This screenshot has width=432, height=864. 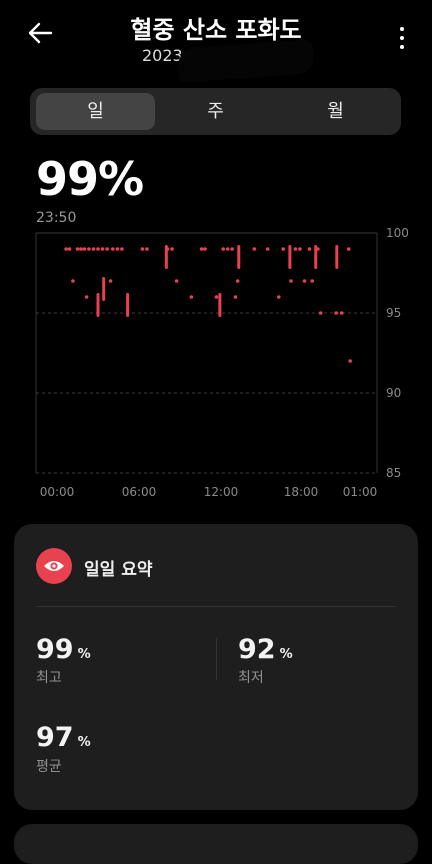 What do you see at coordinates (49, 678) in the screenshot?
I see `max-label: 최고` at bounding box center [49, 678].